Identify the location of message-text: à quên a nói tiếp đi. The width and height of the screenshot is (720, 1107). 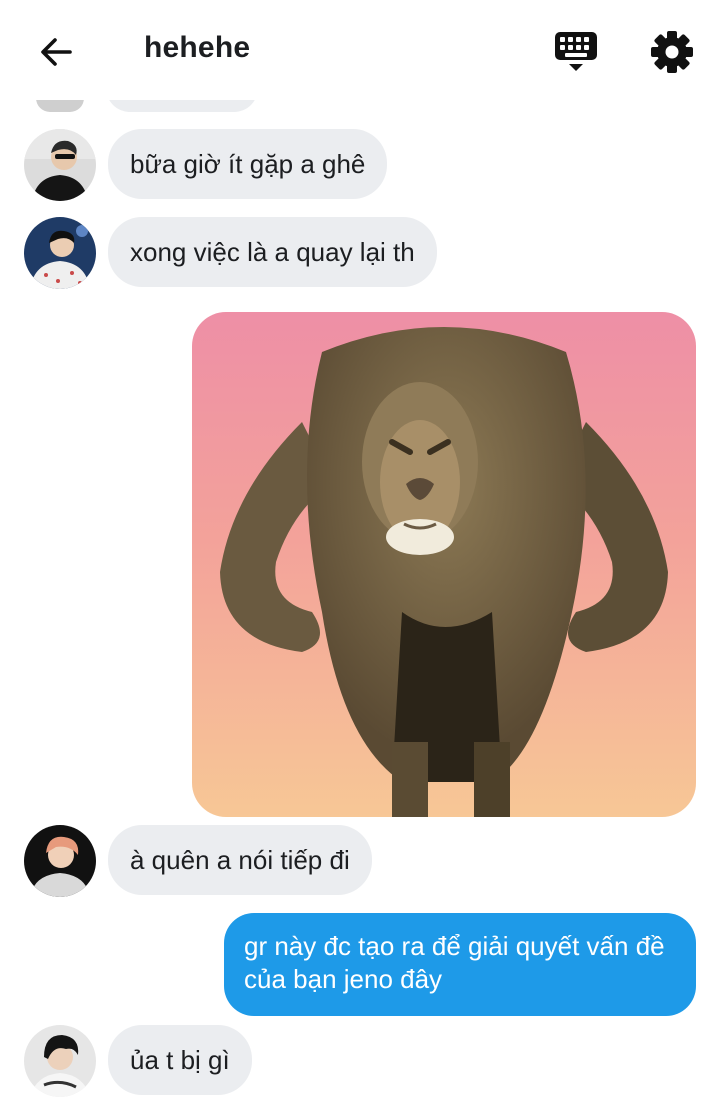
(240, 860).